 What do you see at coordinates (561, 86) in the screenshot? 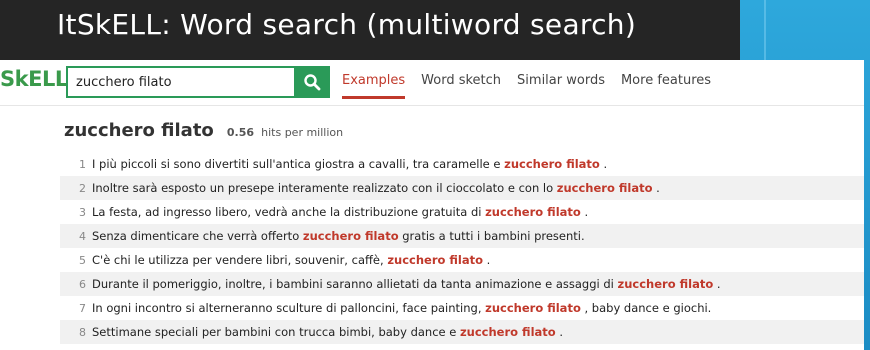
I see `tab-similar-words: Similar words` at bounding box center [561, 86].